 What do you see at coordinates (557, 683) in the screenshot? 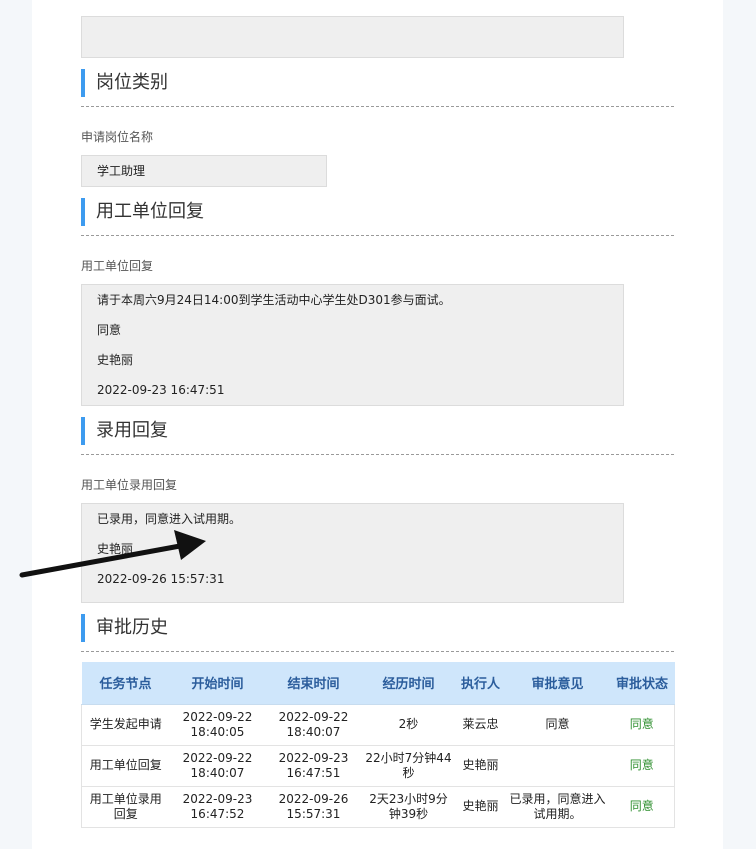
I see `column-header-opinion: 审批意见` at bounding box center [557, 683].